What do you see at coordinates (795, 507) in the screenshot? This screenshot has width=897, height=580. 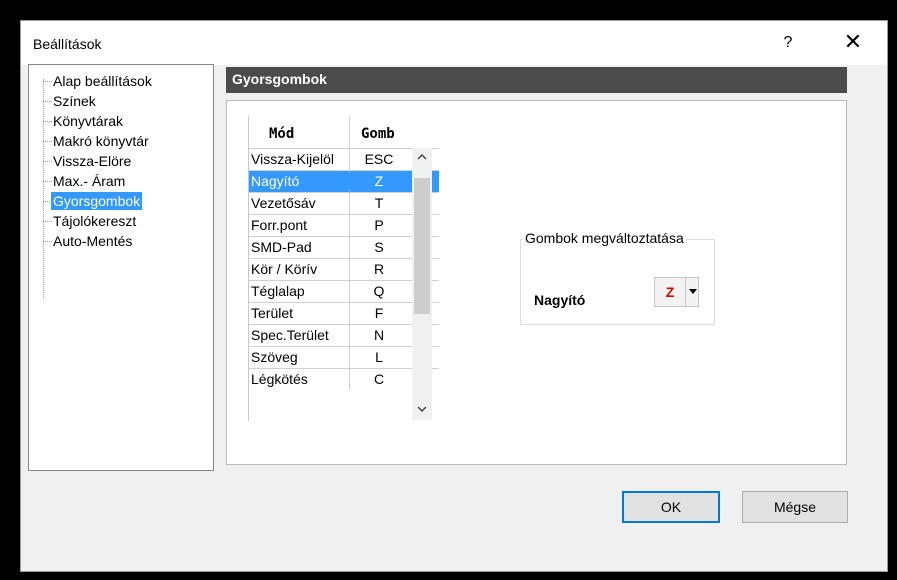 I see `cancel-button: Mégse` at bounding box center [795, 507].